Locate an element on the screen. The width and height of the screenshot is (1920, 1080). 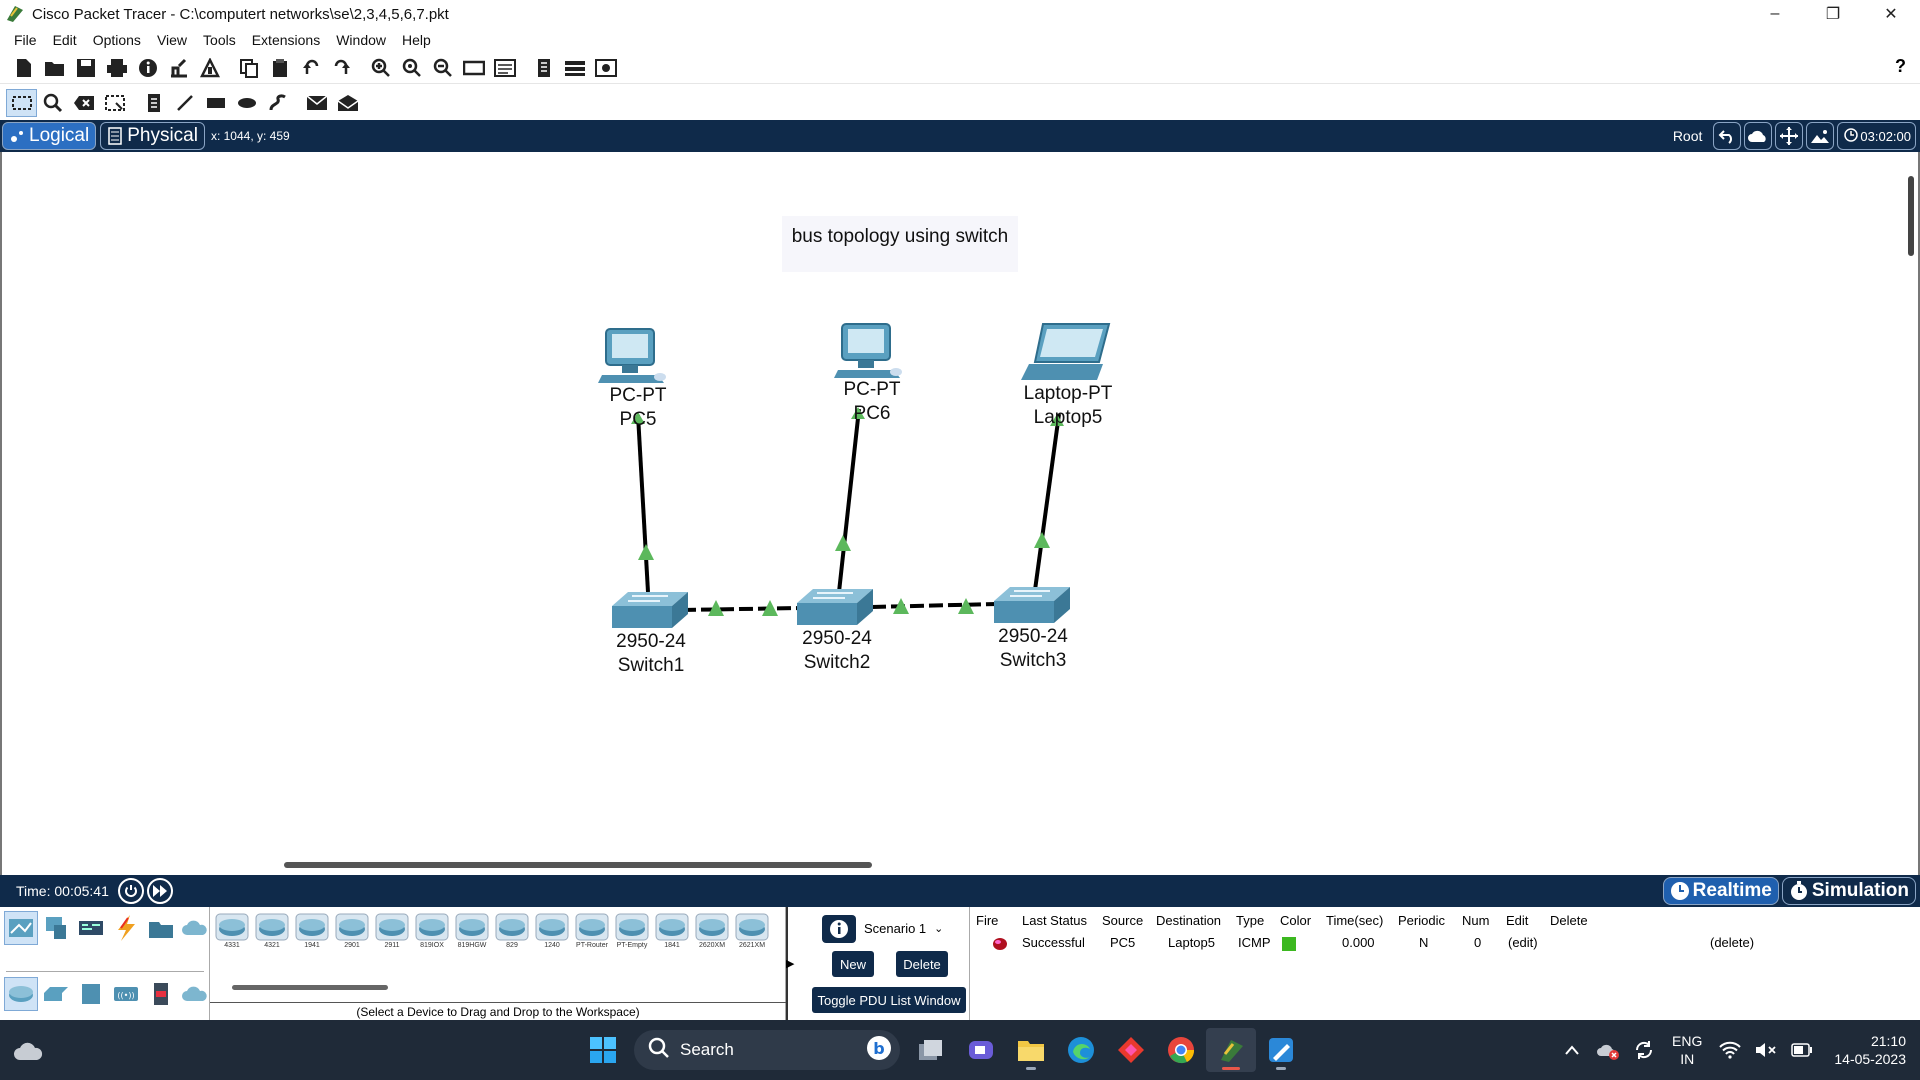
taskbar-search: Search b is located at coordinates (767, 1050).